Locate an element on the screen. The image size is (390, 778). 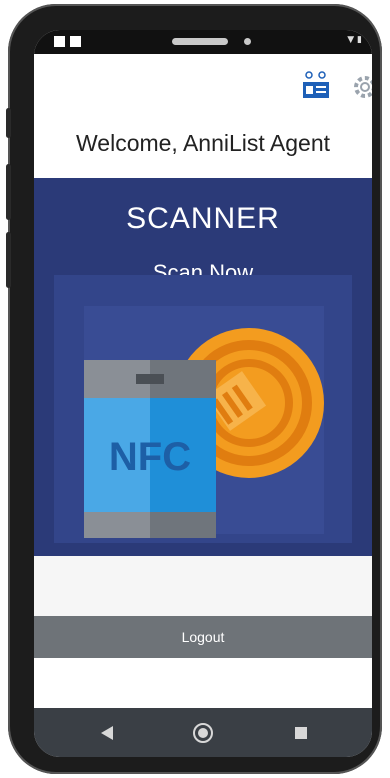
front-camera is located at coordinates (247, 41).